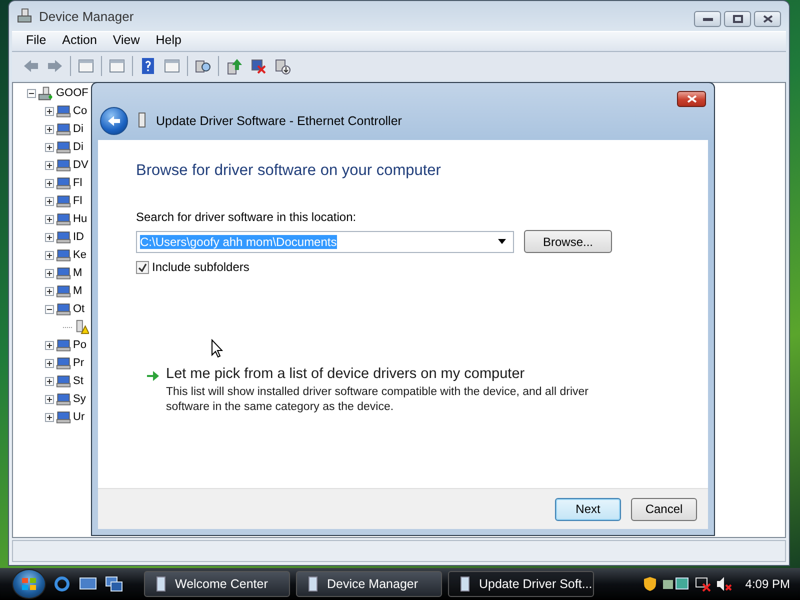 Image resolution: width=800 pixels, height=600 pixels. I want to click on cancel-button: Cancel, so click(664, 509).